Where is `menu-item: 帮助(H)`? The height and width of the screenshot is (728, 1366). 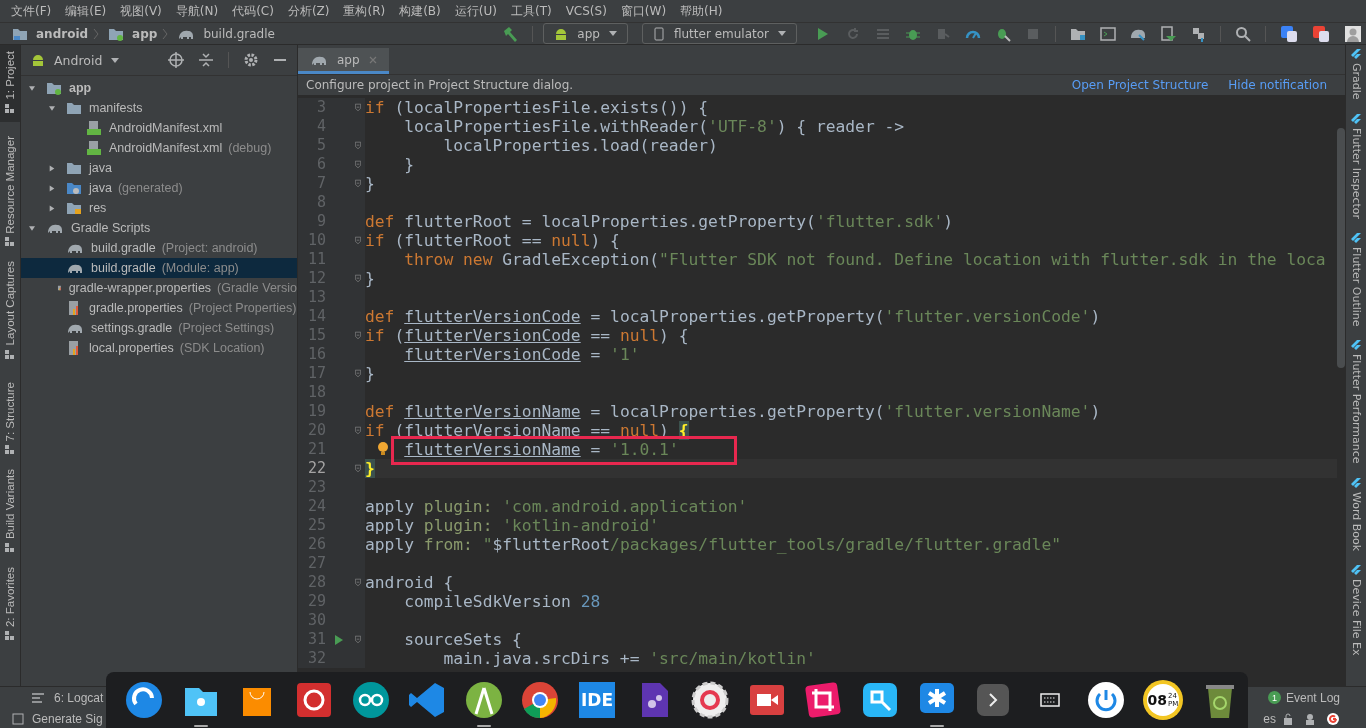
menu-item: 帮助(H) is located at coordinates (701, 11).